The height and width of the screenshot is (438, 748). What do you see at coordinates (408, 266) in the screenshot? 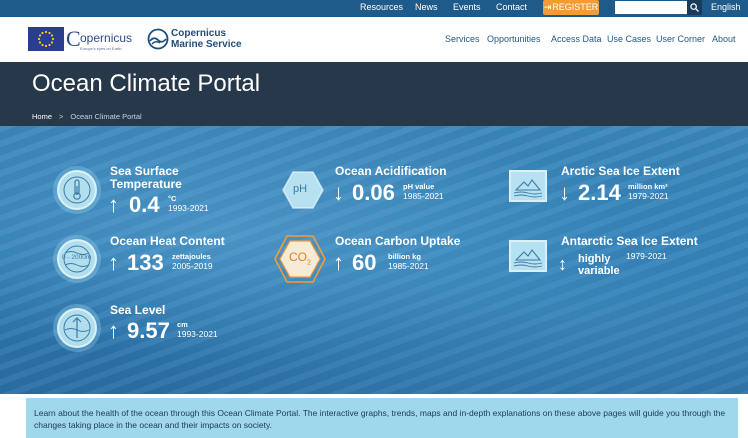
I see `ocu-period: 1985-2021` at bounding box center [408, 266].